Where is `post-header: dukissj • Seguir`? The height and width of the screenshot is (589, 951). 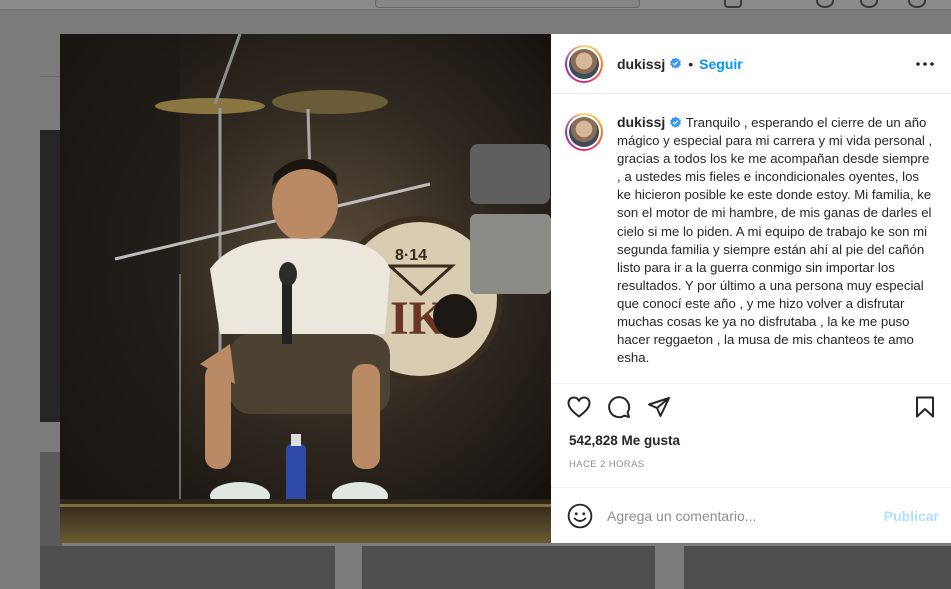 post-header: dukissj • Seguir is located at coordinates (751, 64).